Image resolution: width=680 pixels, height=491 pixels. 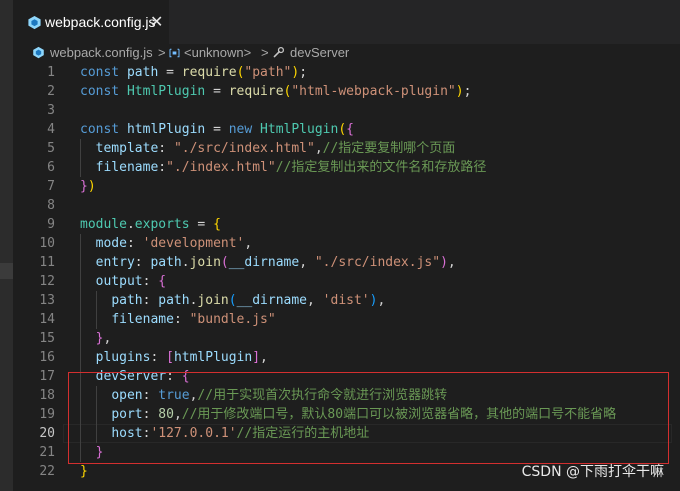 What do you see at coordinates (193, 72) in the screenshot?
I see `code-text: const path = require("path");` at bounding box center [193, 72].